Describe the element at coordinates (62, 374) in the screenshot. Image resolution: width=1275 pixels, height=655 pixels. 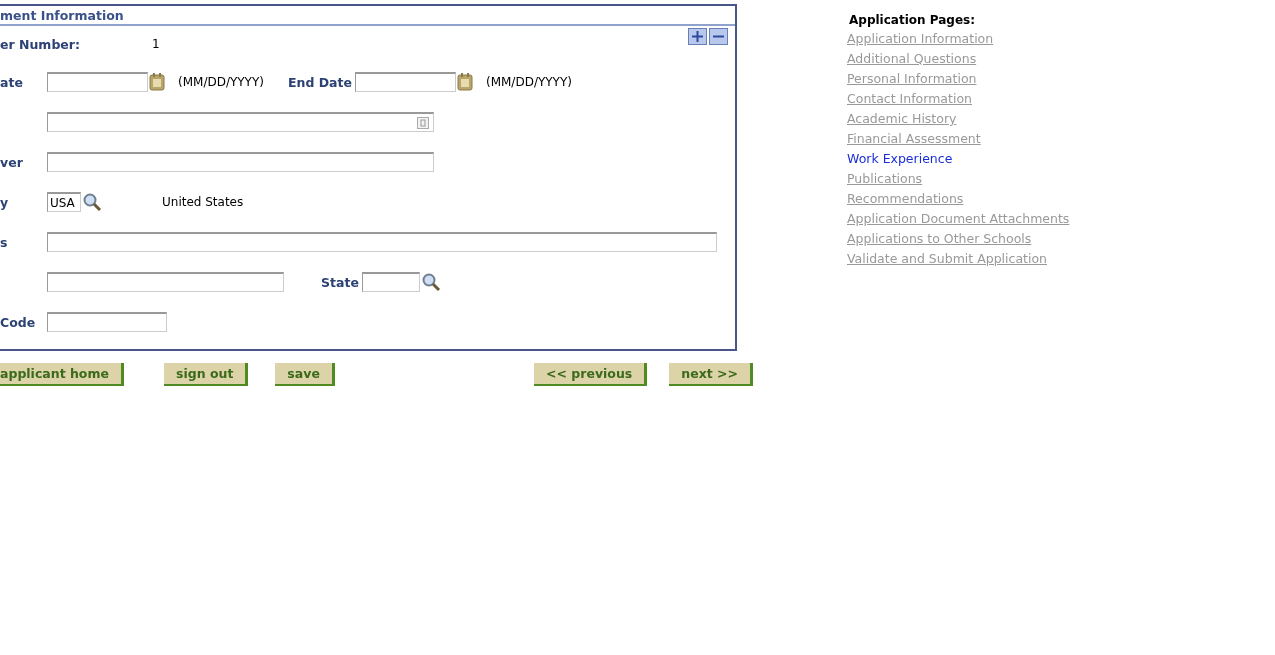
I see `nav-button: applicant home` at that location.